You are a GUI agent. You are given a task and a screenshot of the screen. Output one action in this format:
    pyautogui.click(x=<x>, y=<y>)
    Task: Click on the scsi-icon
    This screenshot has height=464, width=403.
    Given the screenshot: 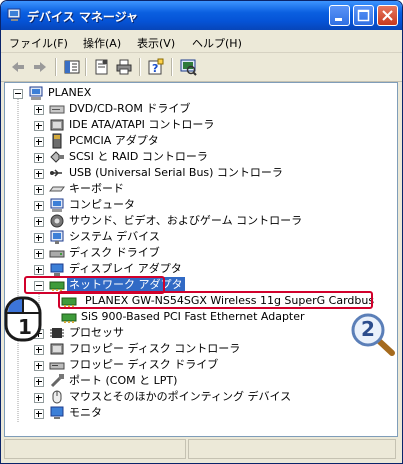 What is the action you would take?
    pyautogui.click(x=57, y=157)
    